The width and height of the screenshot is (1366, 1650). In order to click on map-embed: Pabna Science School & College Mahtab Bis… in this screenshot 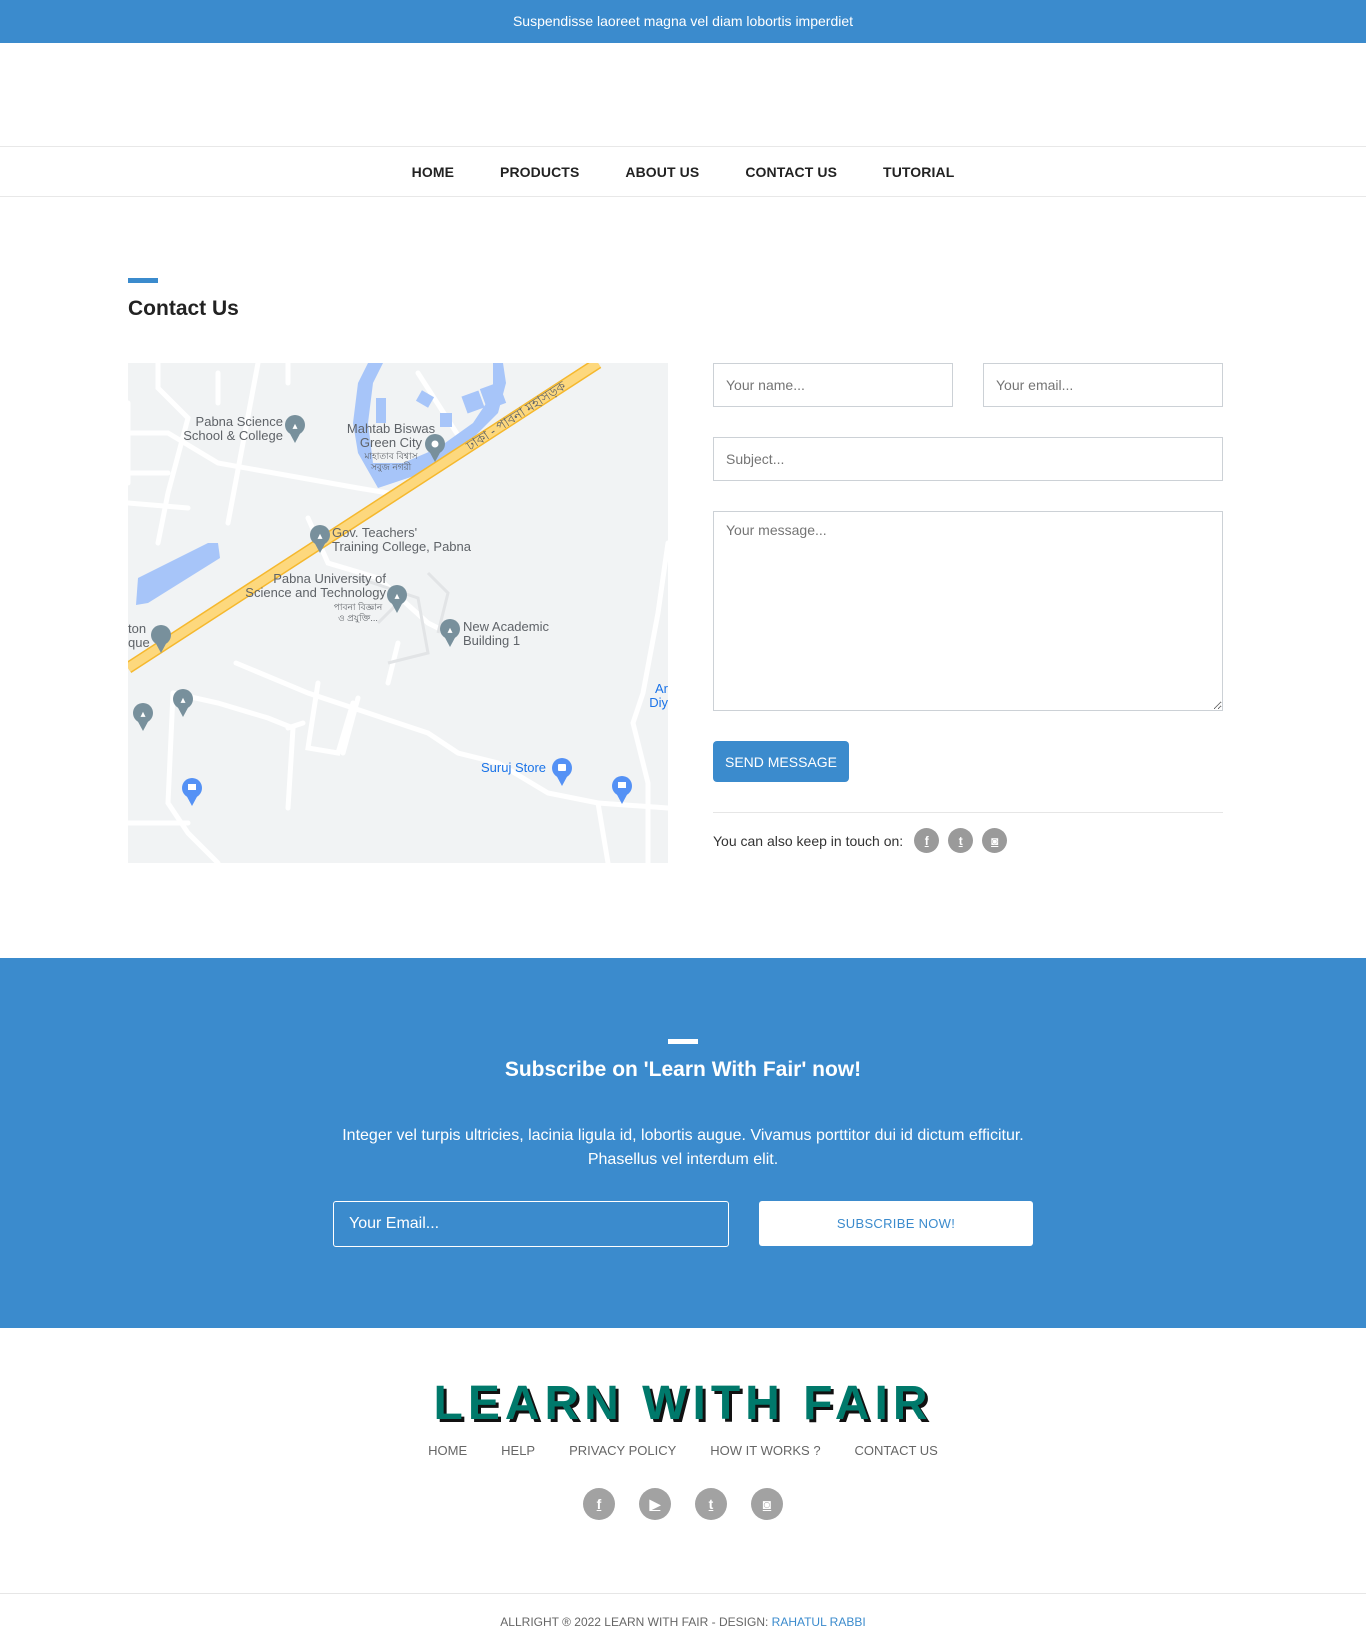, I will do `click(398, 613)`.